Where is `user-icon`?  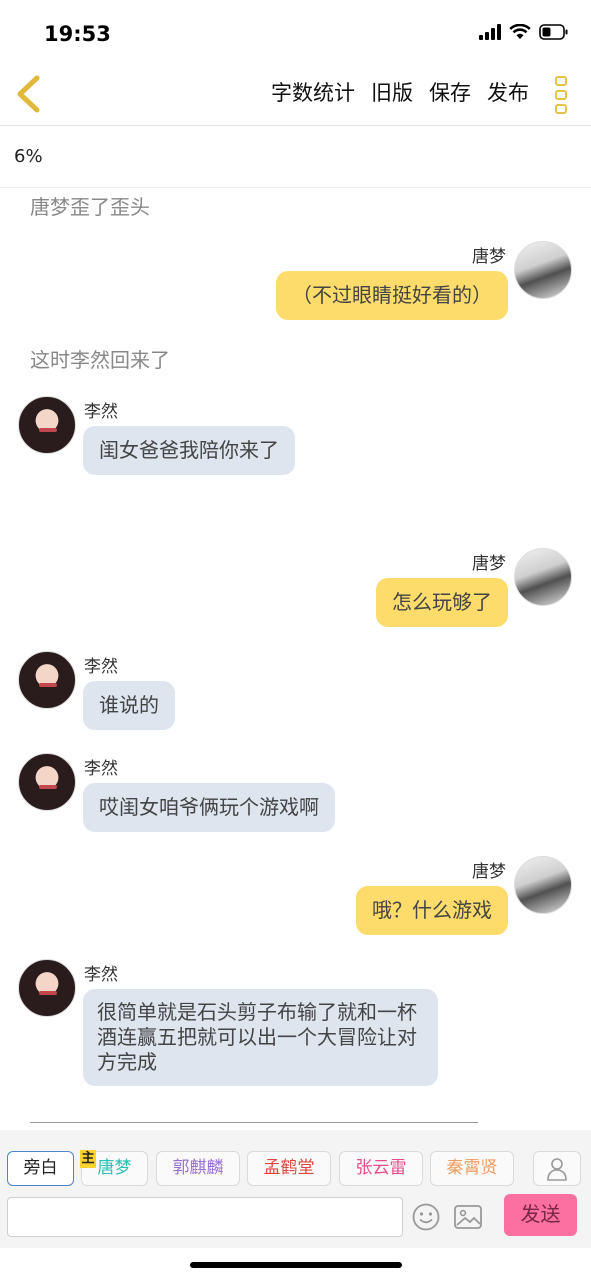
user-icon is located at coordinates (557, 1169).